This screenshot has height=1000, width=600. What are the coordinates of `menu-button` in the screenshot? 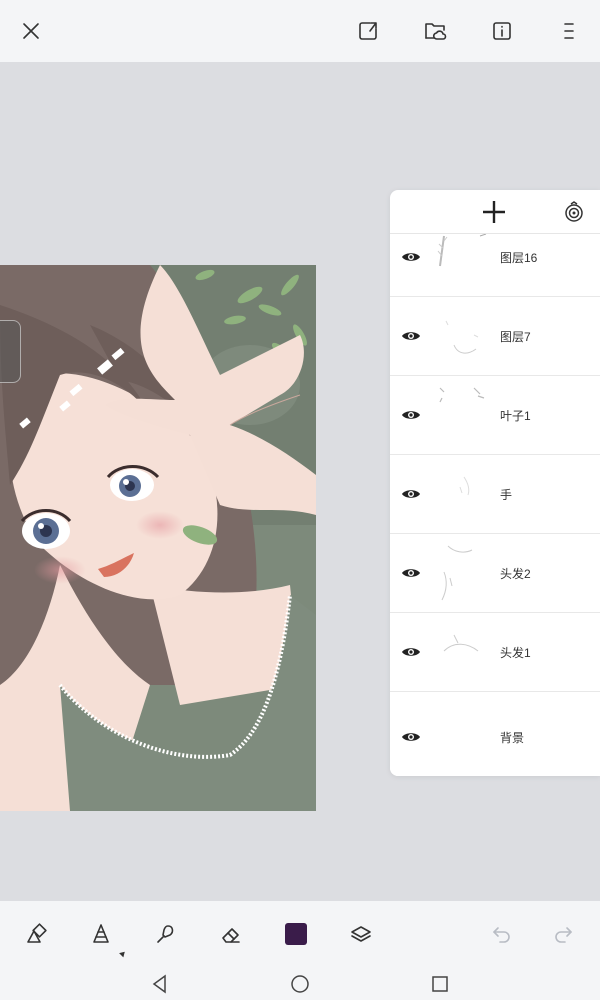 It's located at (569, 31).